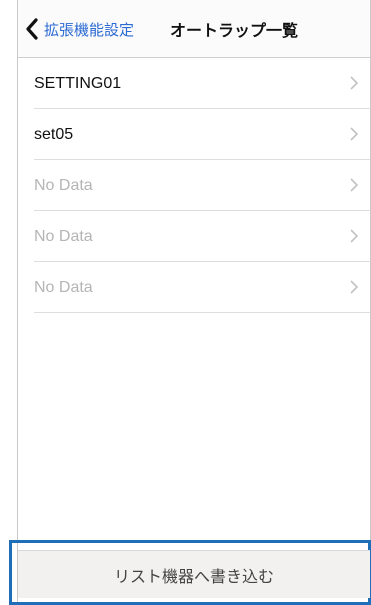 The width and height of the screenshot is (371, 605). I want to click on list-item-label: SETTING01, so click(78, 83).